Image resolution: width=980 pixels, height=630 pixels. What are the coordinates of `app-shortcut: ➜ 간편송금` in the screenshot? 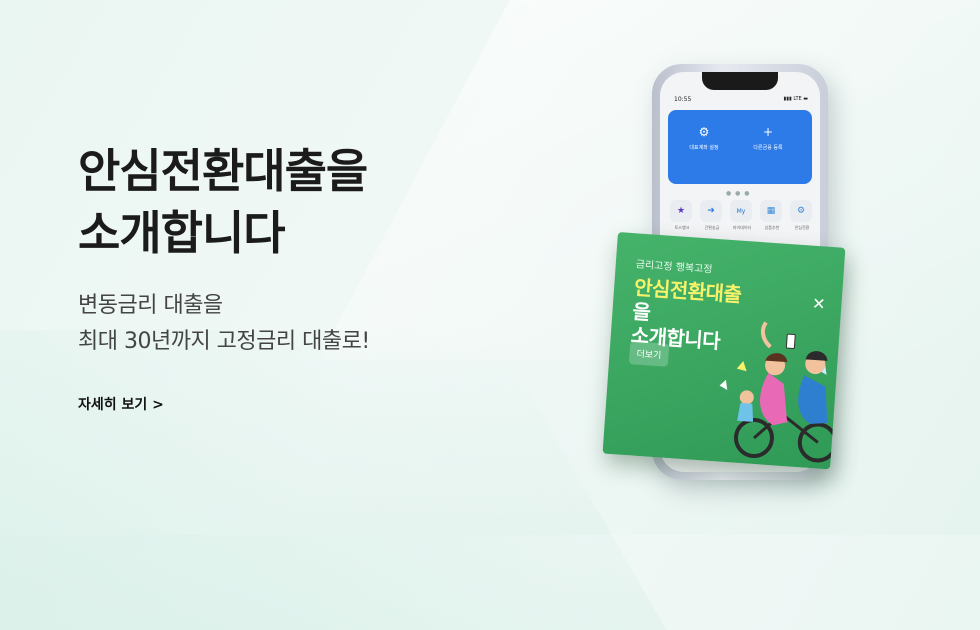 It's located at (712, 215).